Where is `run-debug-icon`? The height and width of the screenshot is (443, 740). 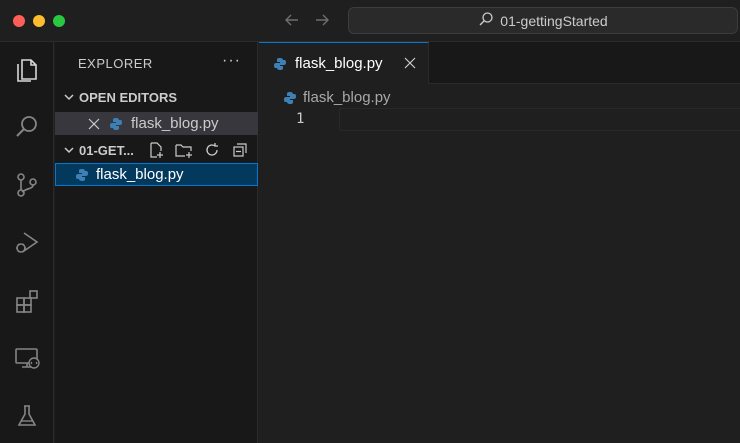
run-debug-icon is located at coordinates (27, 242).